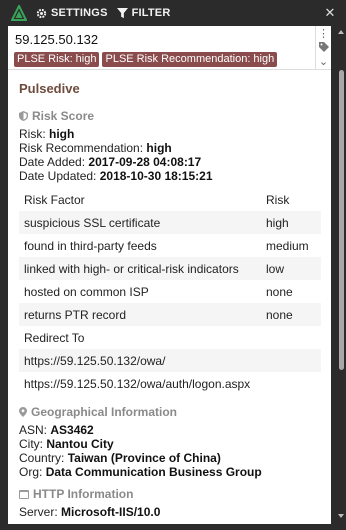 Image resolution: width=346 pixels, height=530 pixels. Describe the element at coordinates (31, 444) in the screenshot. I see `city-label: City:` at that location.